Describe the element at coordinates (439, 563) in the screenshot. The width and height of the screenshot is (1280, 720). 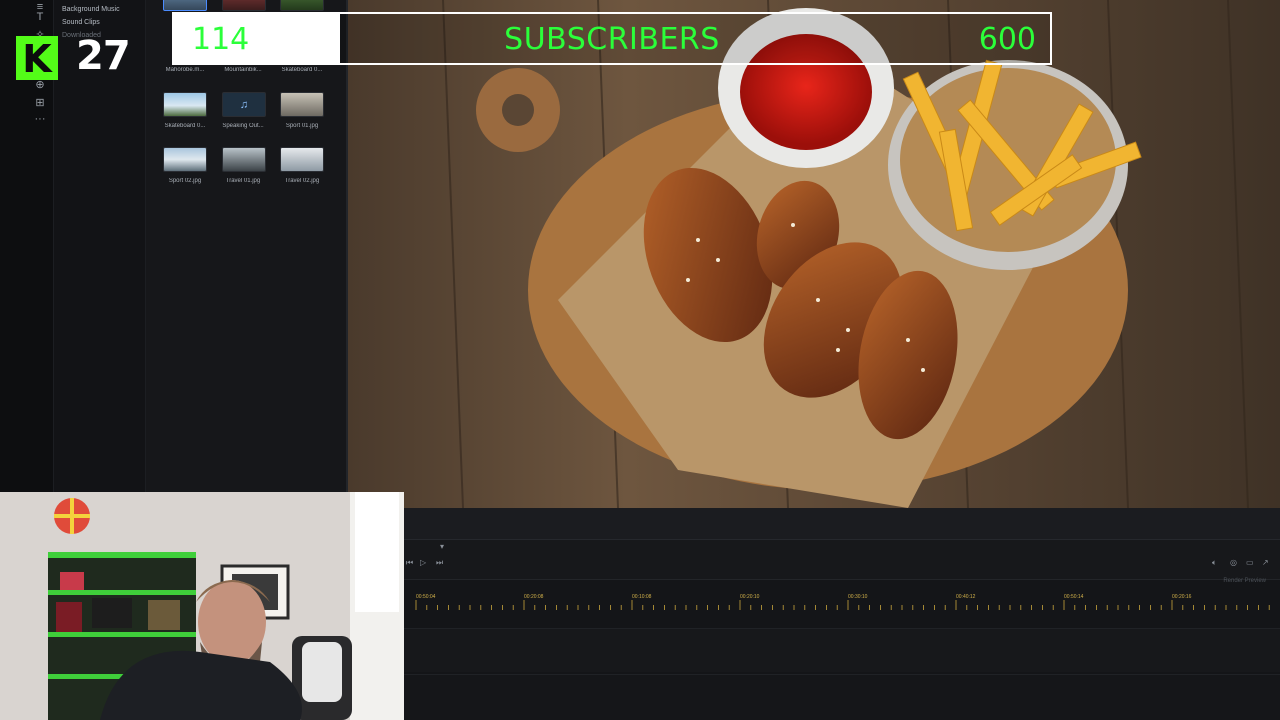
I see `forward-icon: ⏭` at that location.